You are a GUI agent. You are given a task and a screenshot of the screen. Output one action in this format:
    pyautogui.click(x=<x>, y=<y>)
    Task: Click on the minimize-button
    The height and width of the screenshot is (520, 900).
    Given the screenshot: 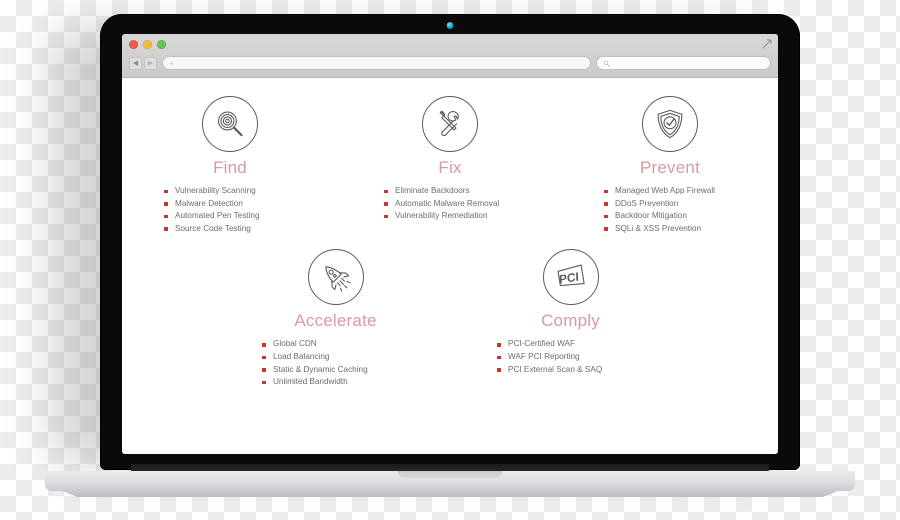 What is the action you would take?
    pyautogui.click(x=147, y=44)
    